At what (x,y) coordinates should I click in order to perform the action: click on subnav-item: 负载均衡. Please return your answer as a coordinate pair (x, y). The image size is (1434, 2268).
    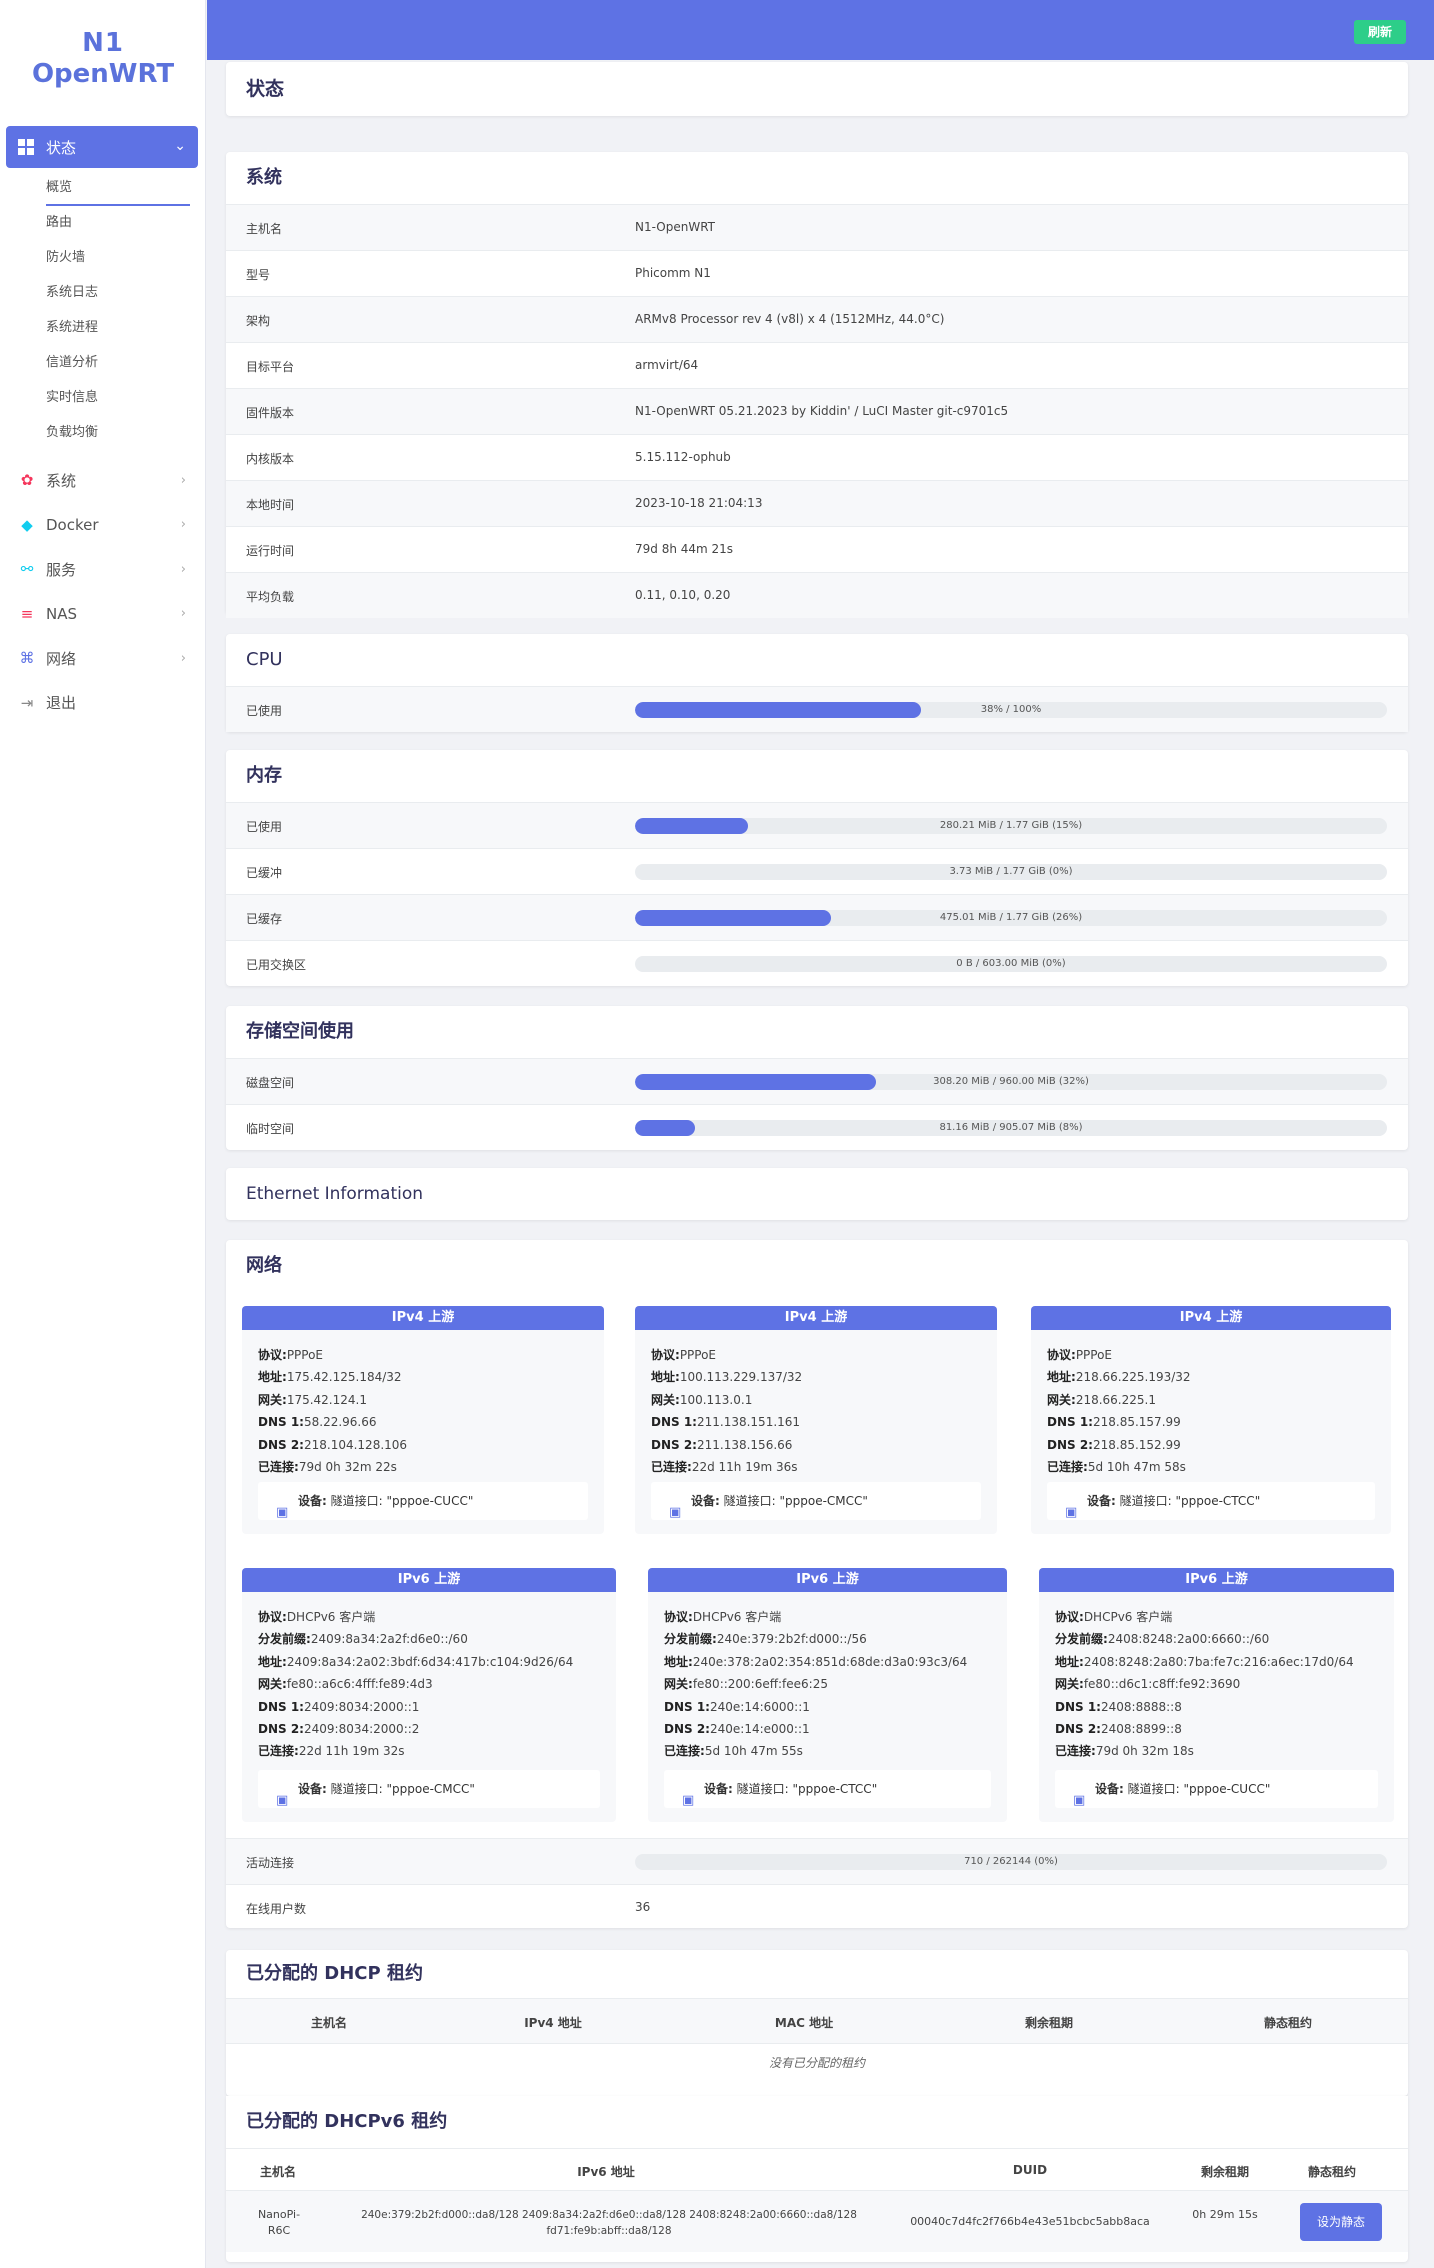
    Looking at the image, I should click on (118, 440).